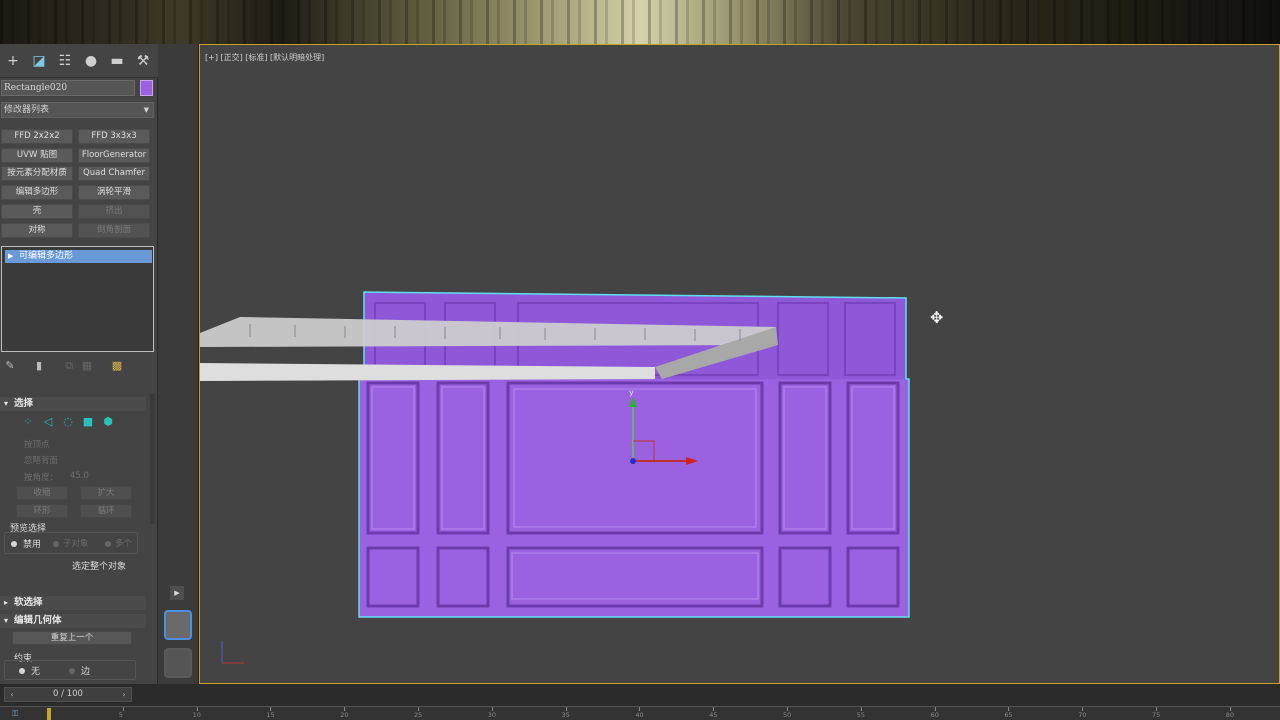 The height and width of the screenshot is (720, 1280). Describe the element at coordinates (77, 110) in the screenshot. I see `modifier-list-dropdown: 修改器列表 ▼` at that location.